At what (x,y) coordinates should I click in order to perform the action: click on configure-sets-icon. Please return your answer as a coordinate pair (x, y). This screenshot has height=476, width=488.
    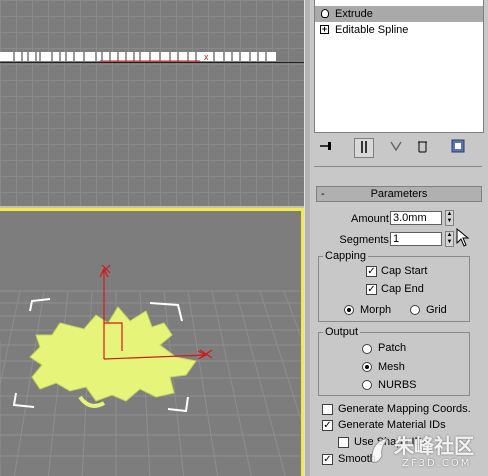
    Looking at the image, I should click on (458, 148).